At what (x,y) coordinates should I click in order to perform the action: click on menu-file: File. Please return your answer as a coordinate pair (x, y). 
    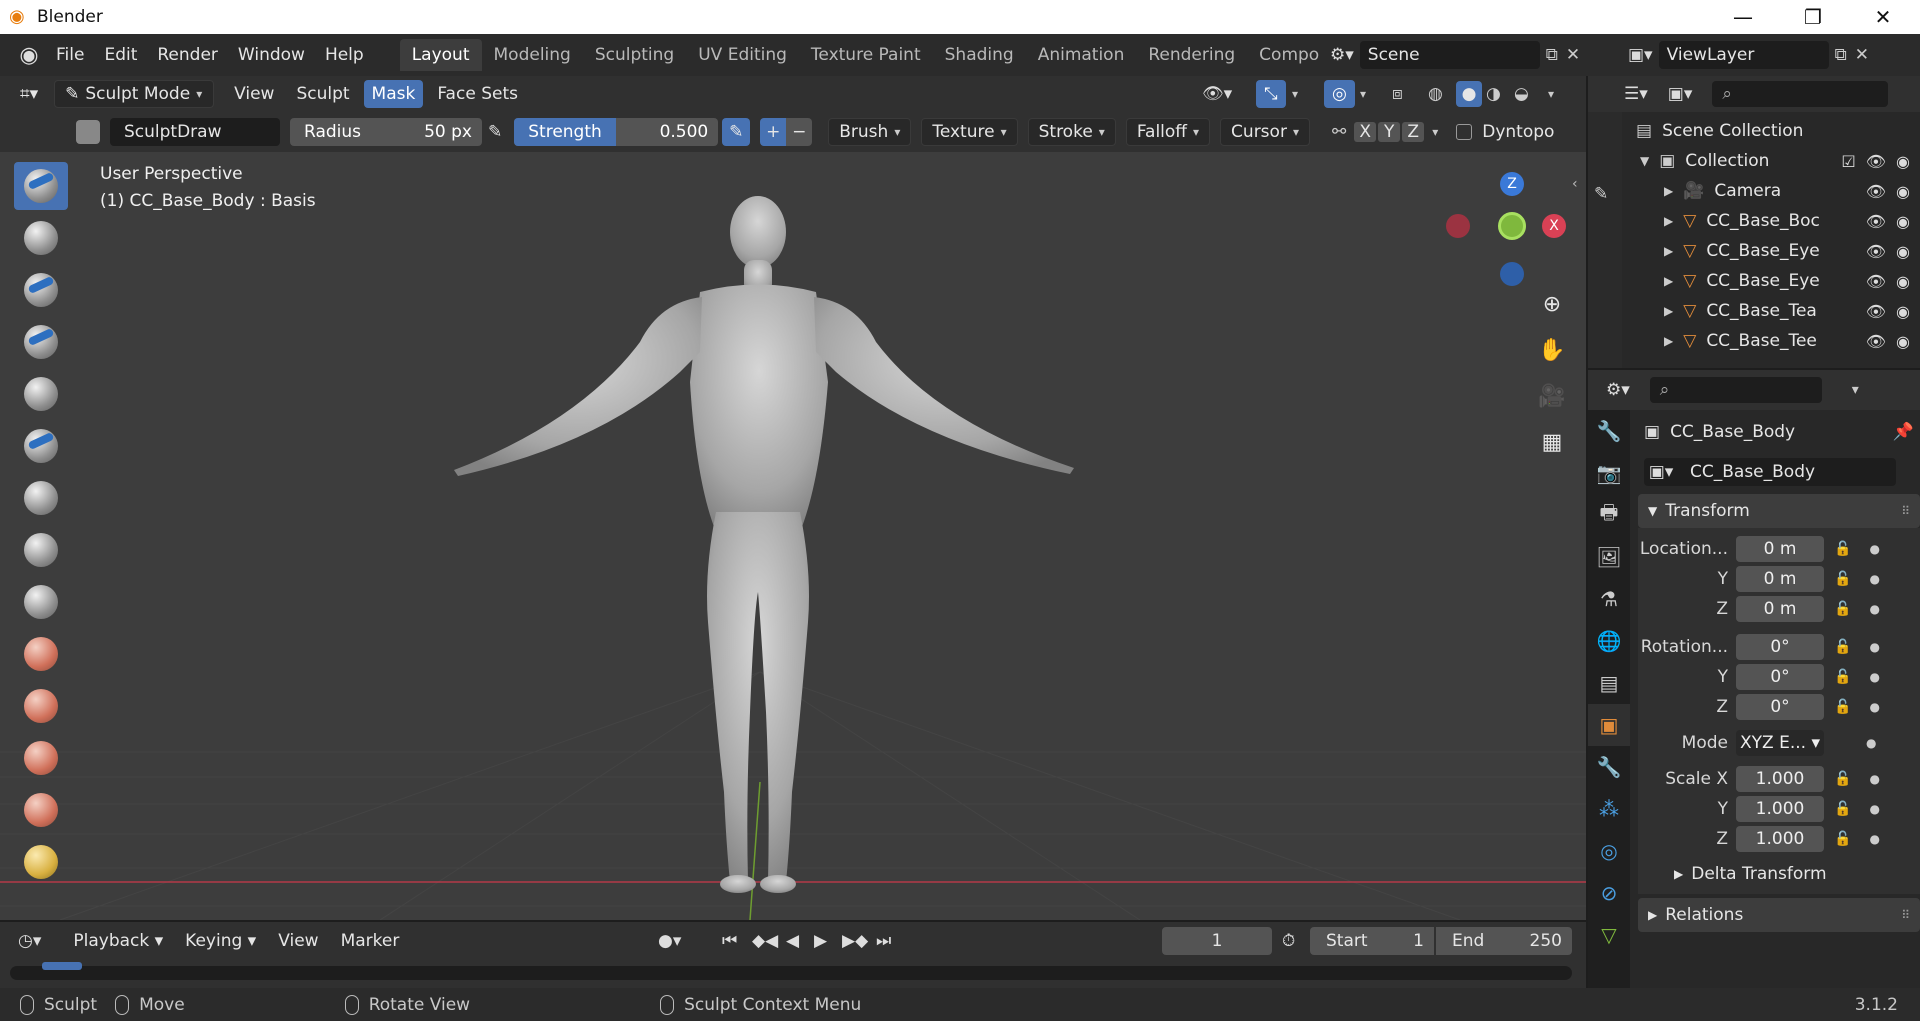
    Looking at the image, I should click on (70, 55).